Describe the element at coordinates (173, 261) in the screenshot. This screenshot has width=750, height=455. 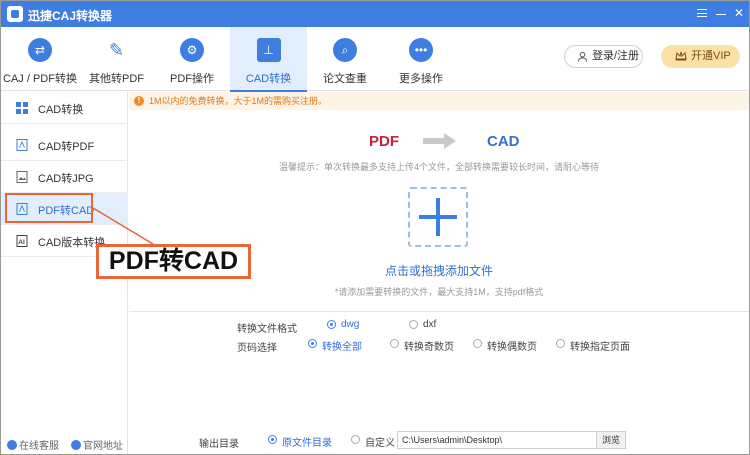
I see `callout-label: PDF转CAD` at that location.